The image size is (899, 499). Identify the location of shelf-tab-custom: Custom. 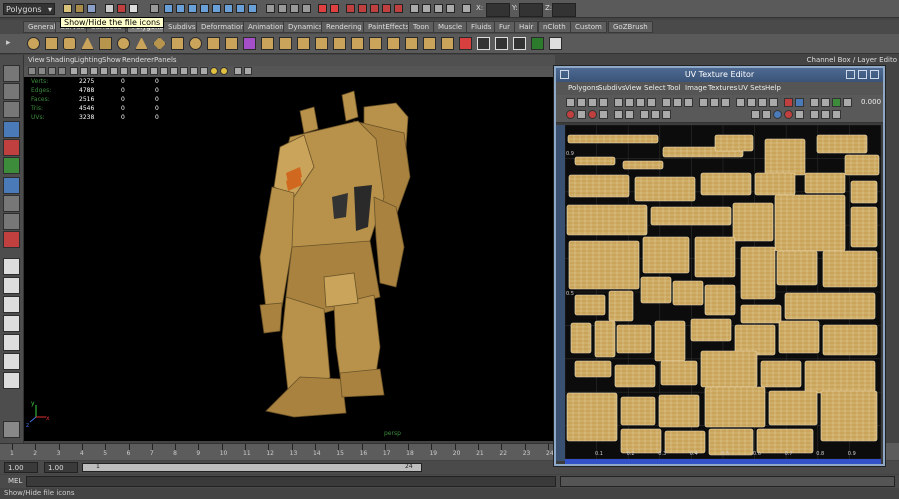
(588, 27).